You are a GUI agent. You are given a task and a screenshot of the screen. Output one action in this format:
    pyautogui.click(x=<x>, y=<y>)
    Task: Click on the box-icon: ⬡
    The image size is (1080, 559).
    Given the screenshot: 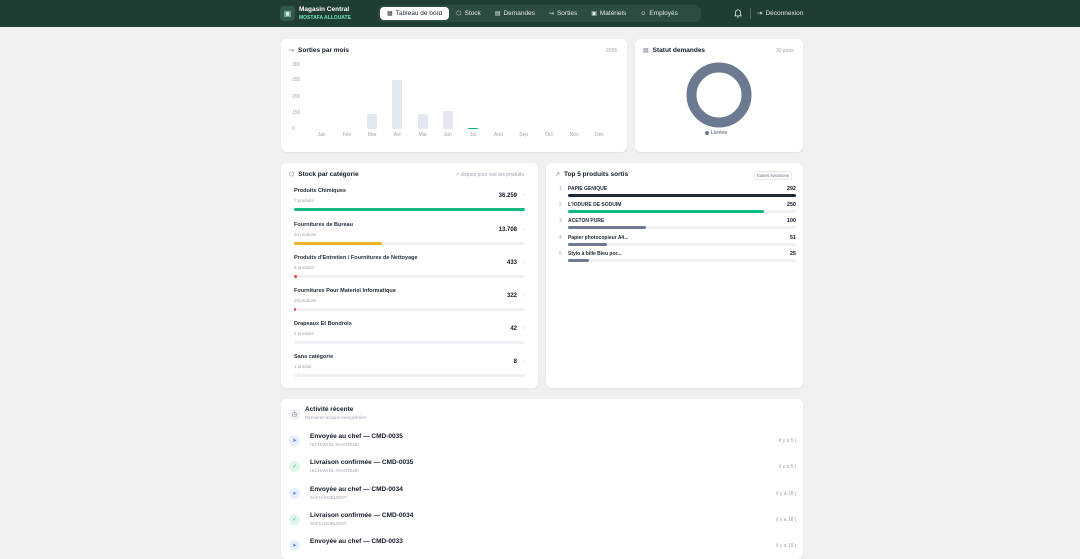 What is the action you would take?
    pyautogui.click(x=459, y=14)
    